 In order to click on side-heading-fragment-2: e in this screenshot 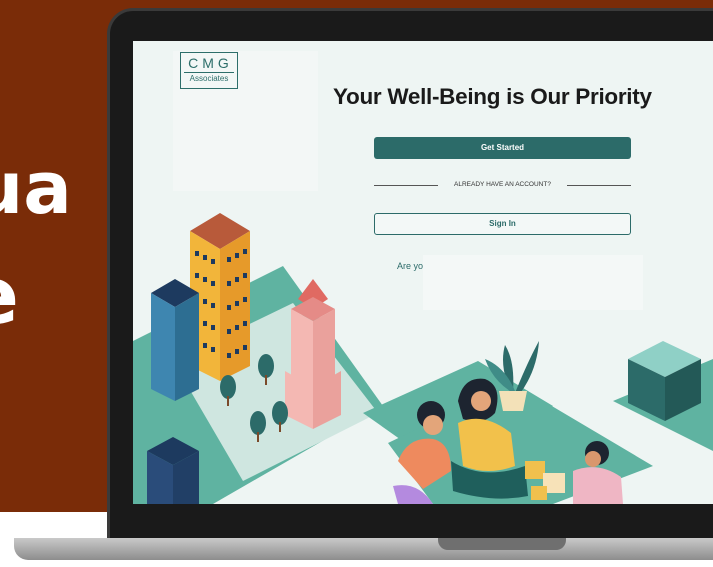, I will do `click(9, 297)`.